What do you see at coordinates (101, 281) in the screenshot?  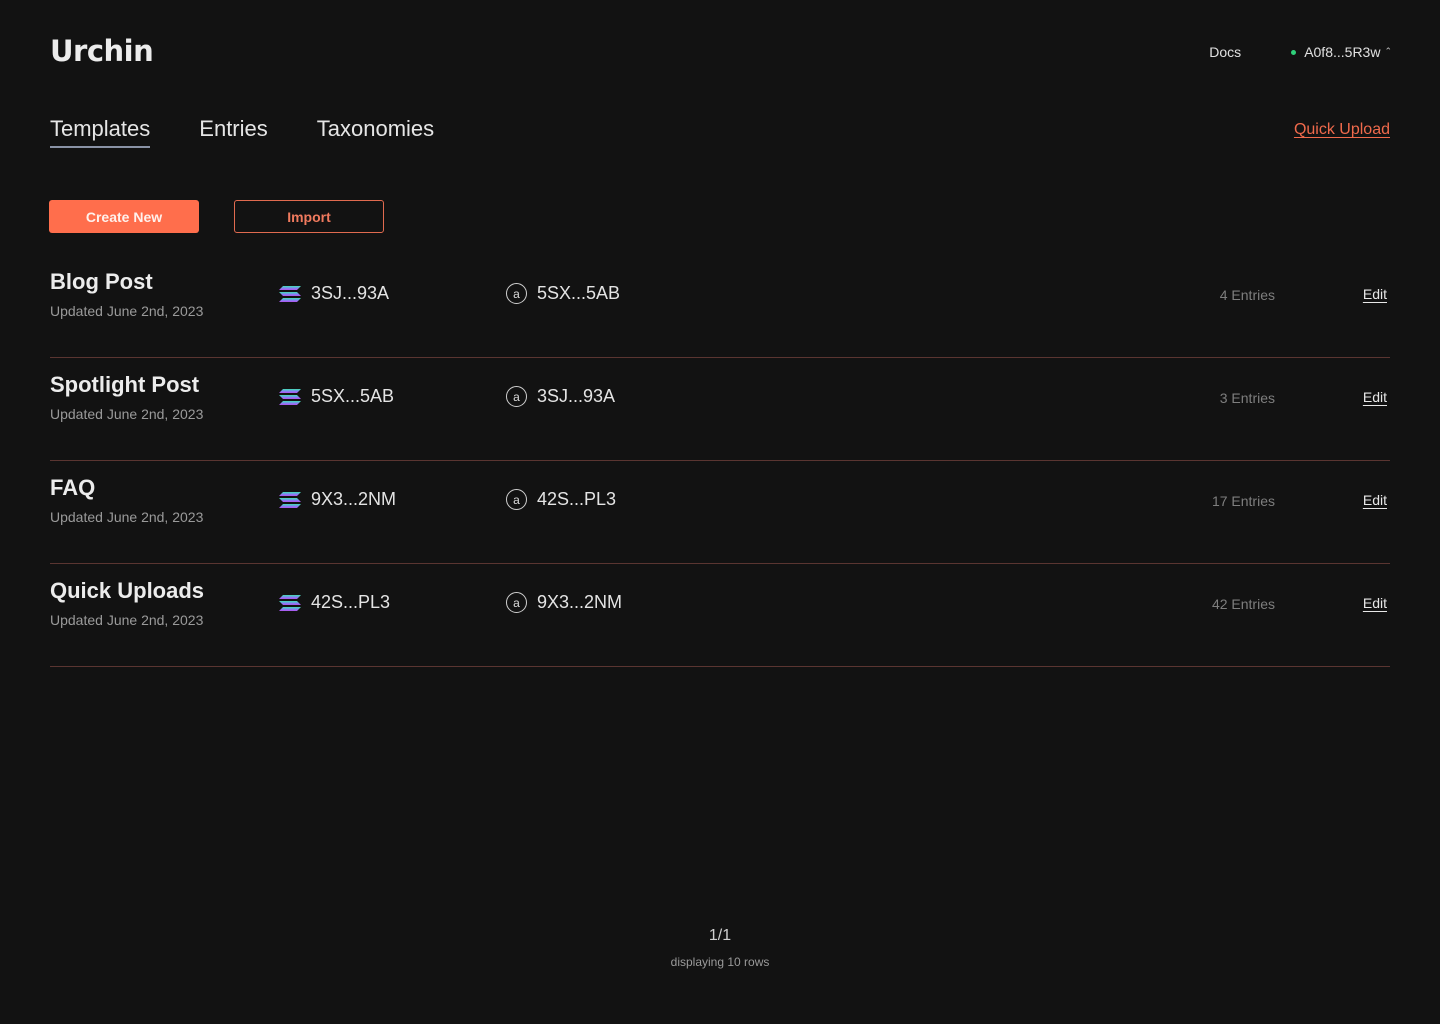 I see `template-title: Blog Post` at bounding box center [101, 281].